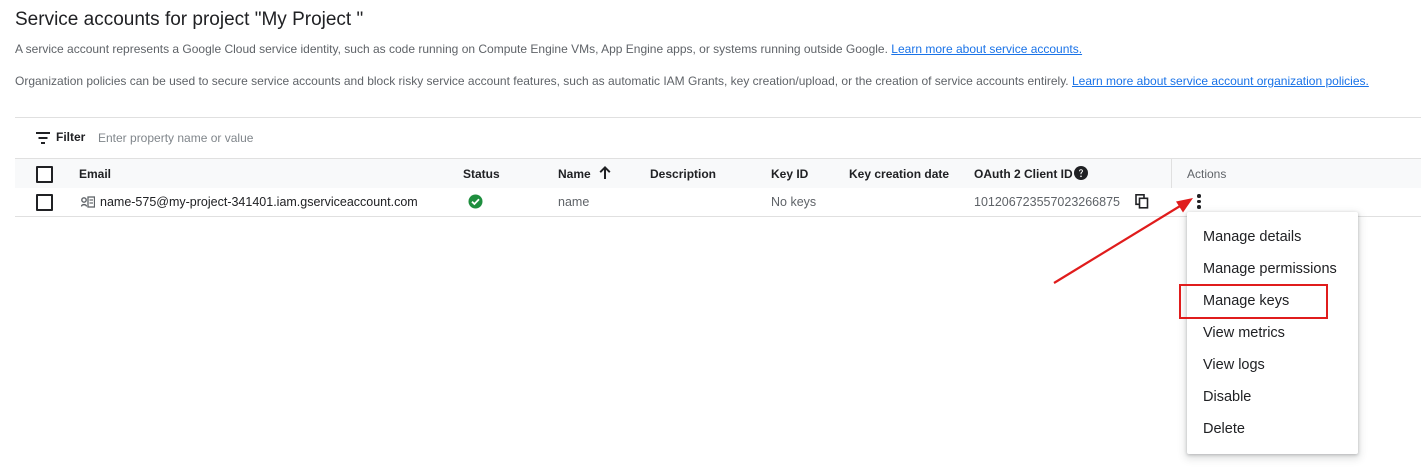 This screenshot has width=1421, height=469. What do you see at coordinates (1199, 202) in the screenshot?
I see `more-vert-icon` at bounding box center [1199, 202].